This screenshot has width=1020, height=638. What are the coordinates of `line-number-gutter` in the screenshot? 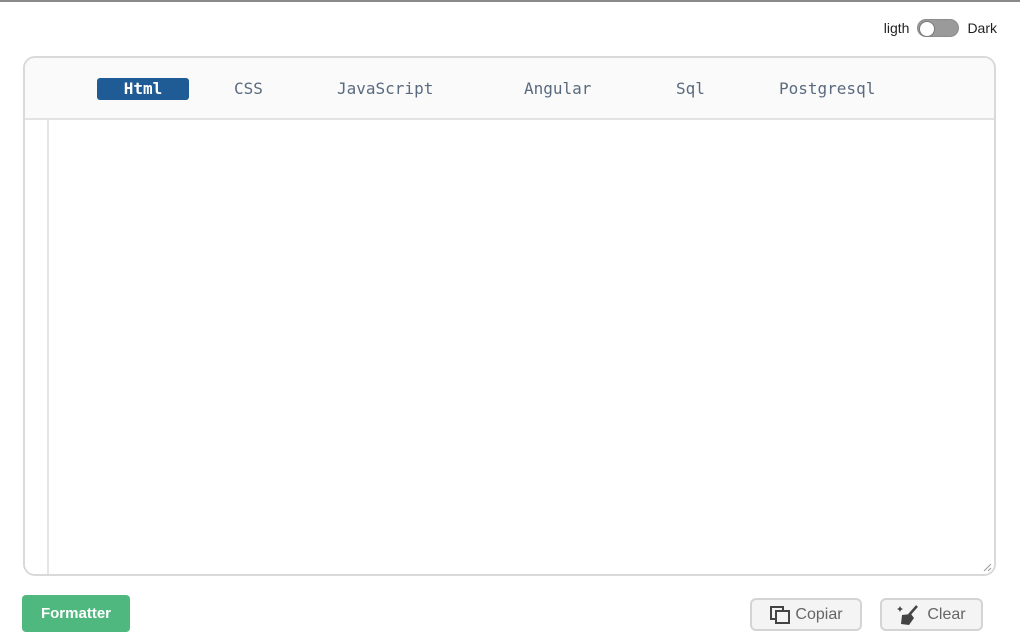 It's located at (37, 347).